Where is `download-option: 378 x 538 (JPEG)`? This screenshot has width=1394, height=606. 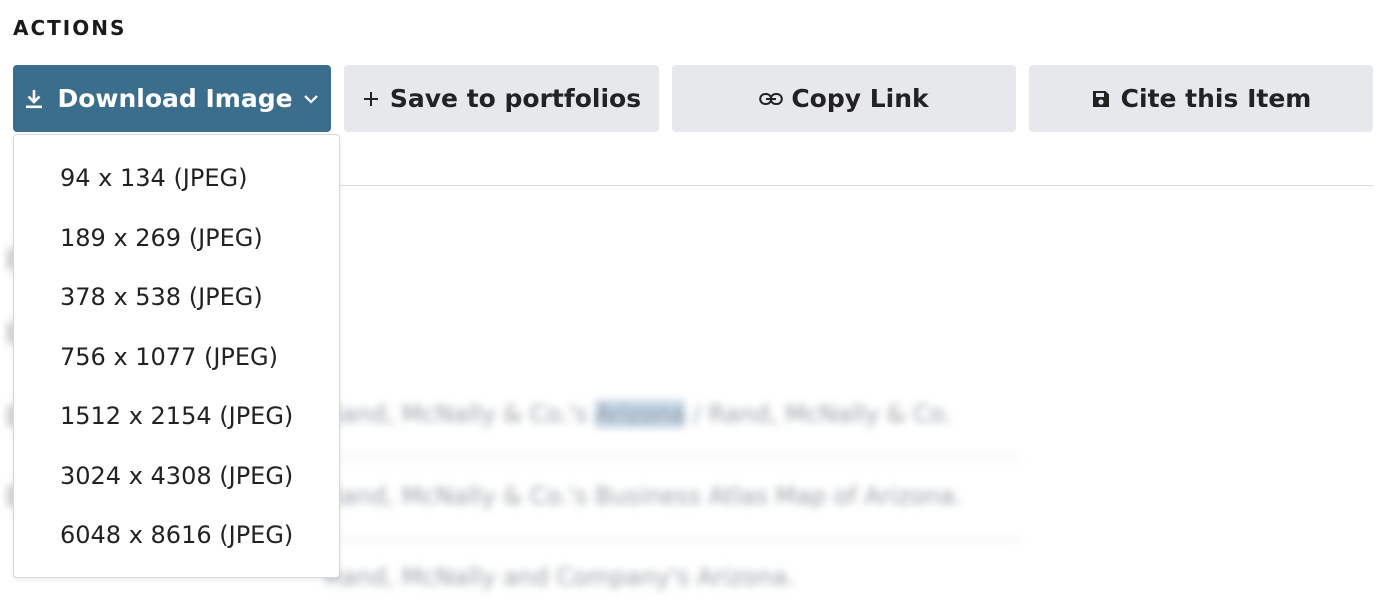
download-option: 378 x 538 (JPEG) is located at coordinates (161, 297).